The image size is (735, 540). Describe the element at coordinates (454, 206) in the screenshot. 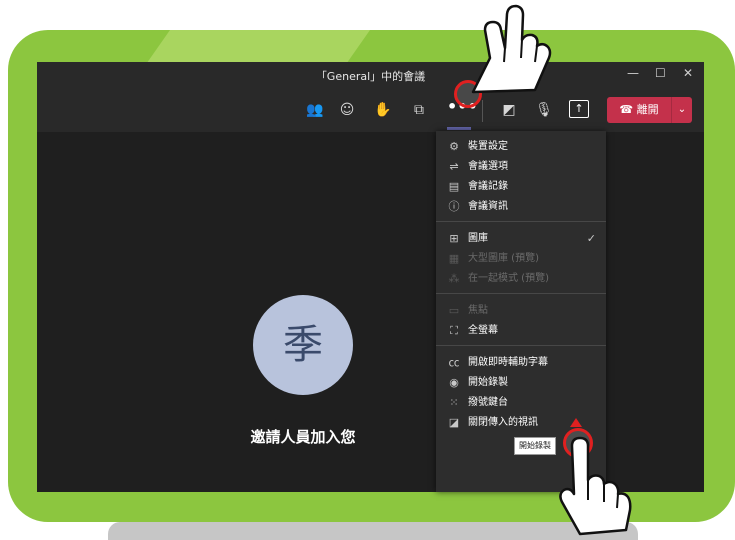

I see `menu-item-icon: ⓘ` at that location.